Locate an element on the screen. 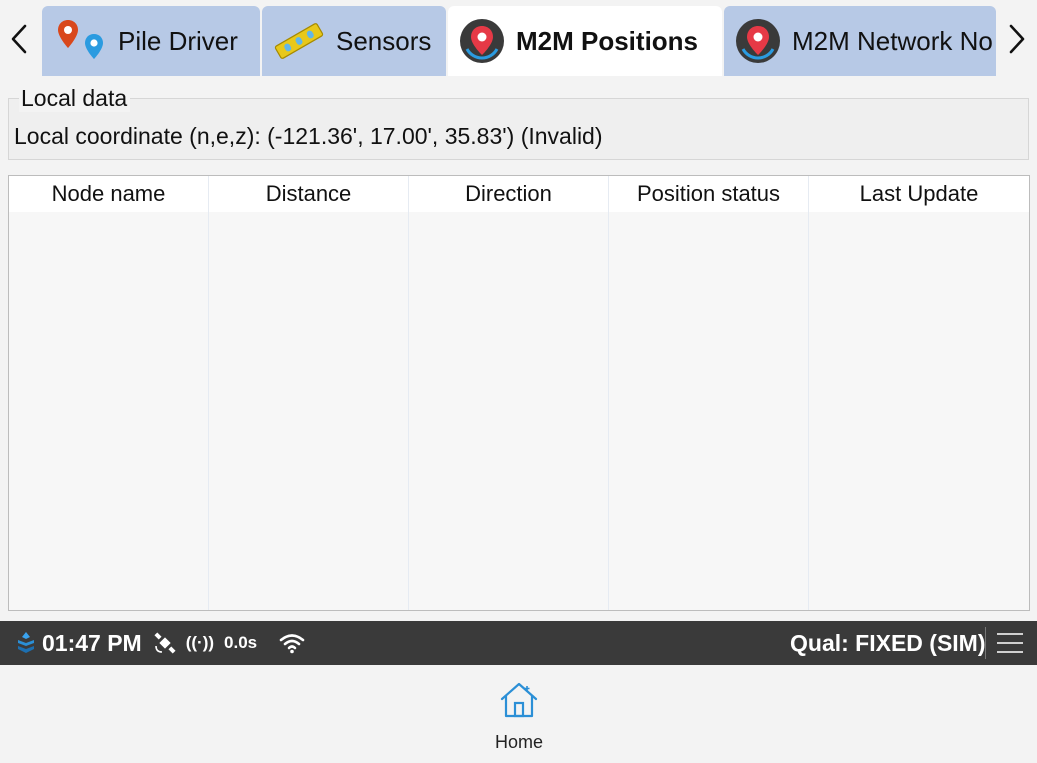  local-data-title: Local data is located at coordinates (75, 98).